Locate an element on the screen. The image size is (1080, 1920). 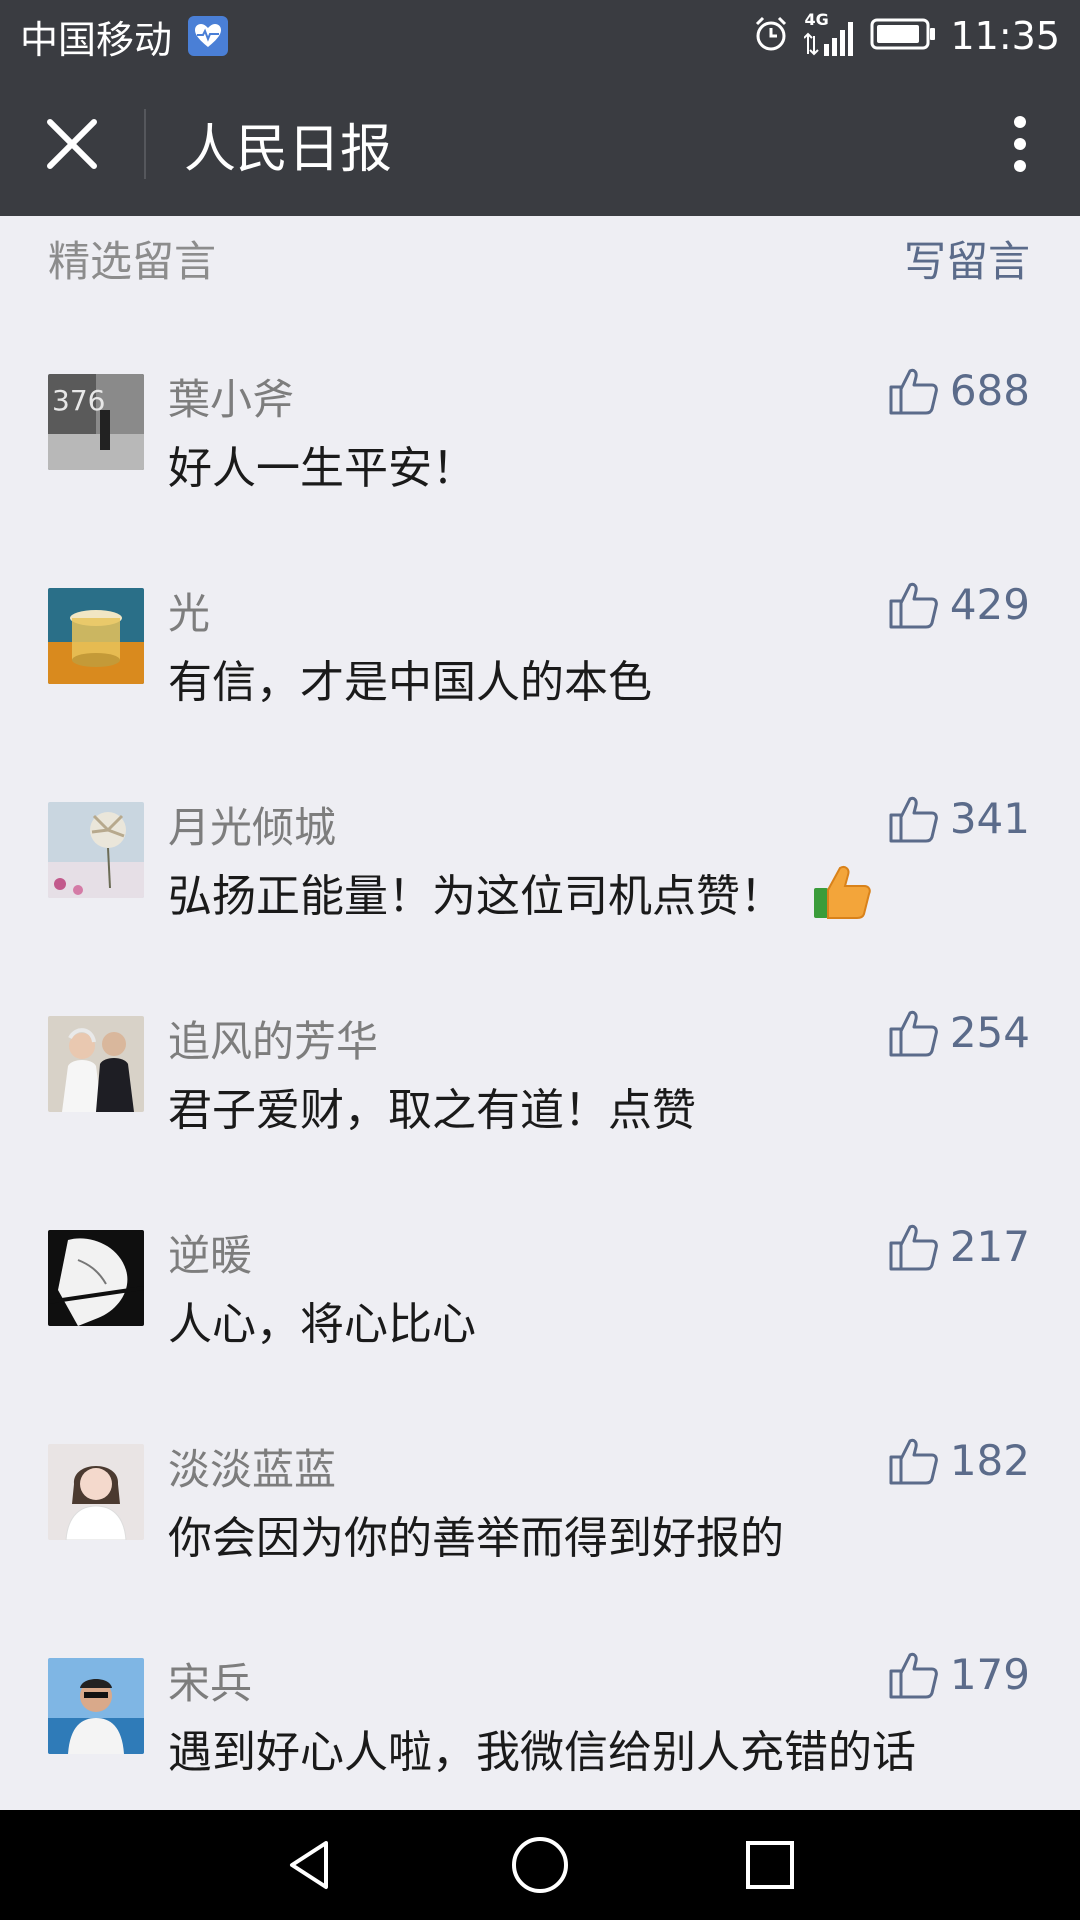
close-icon is located at coordinates (72, 144).